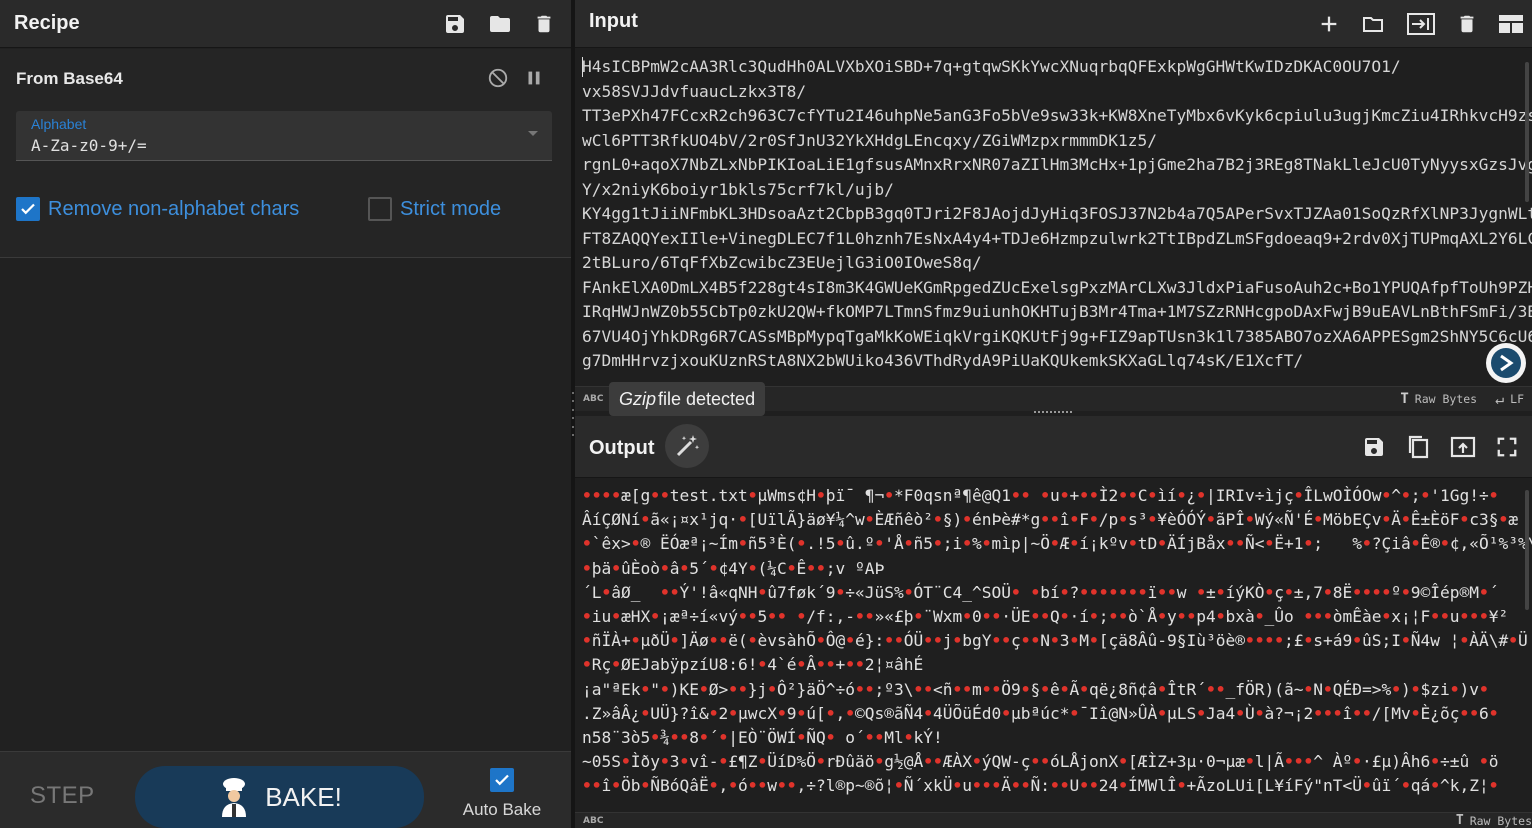  I want to click on disable-icon, so click(498, 78).